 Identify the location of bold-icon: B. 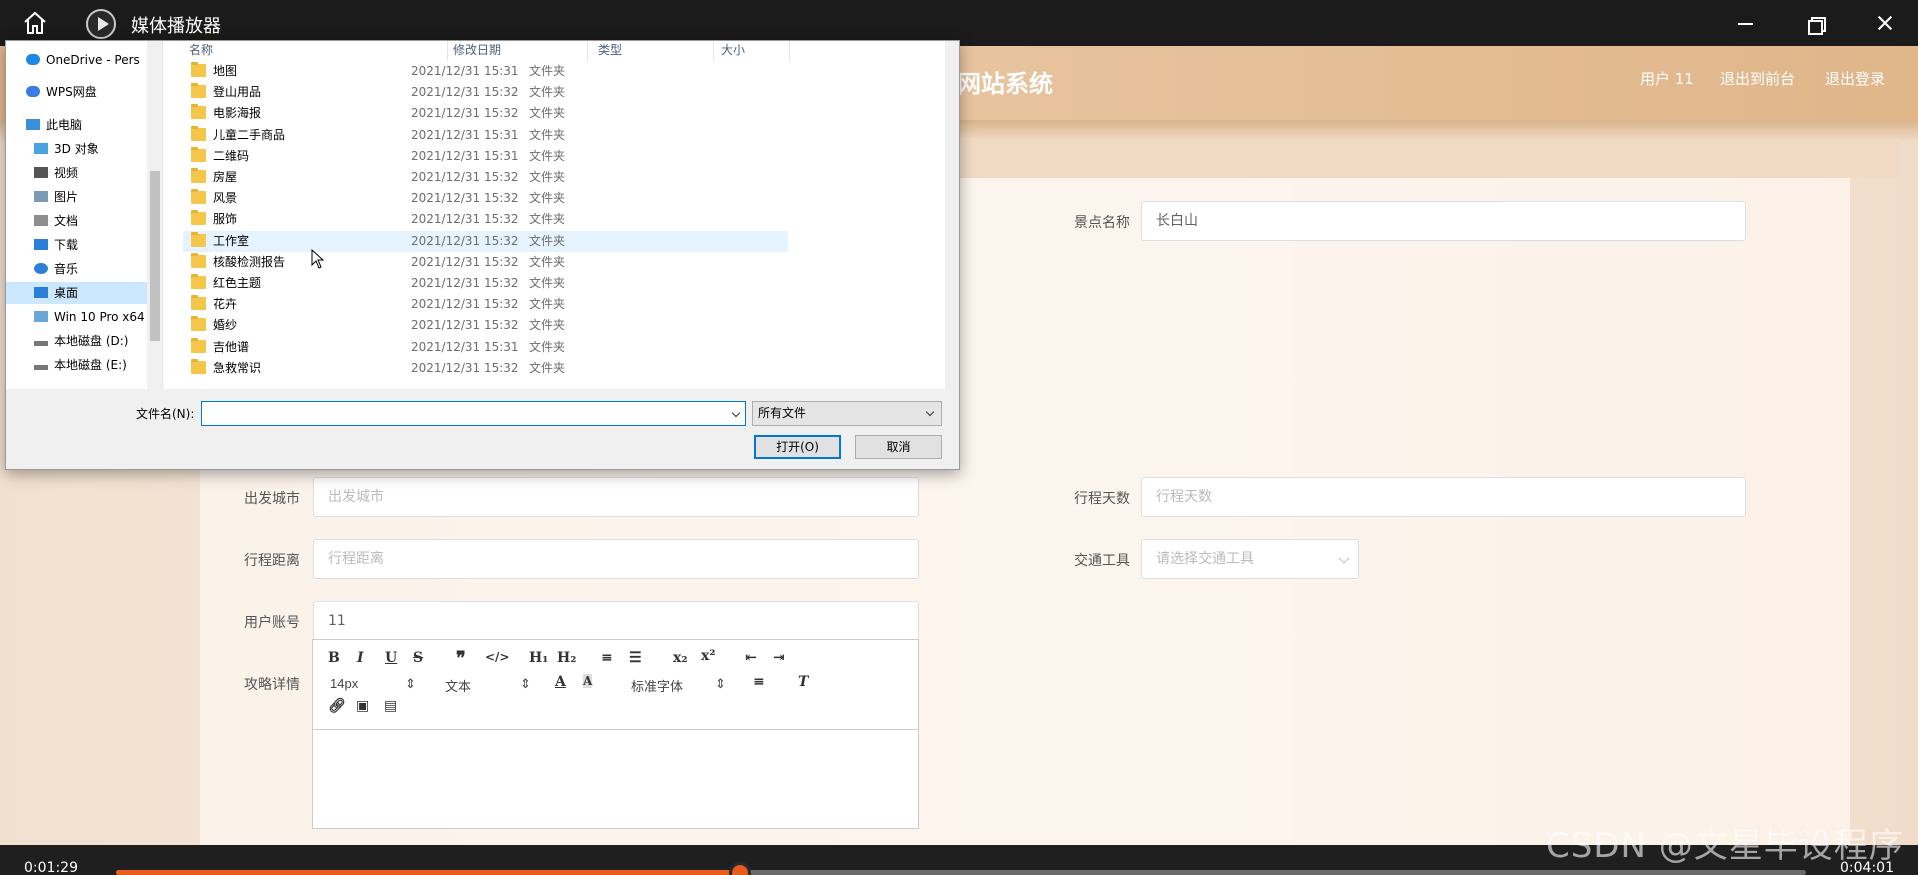
(334, 658).